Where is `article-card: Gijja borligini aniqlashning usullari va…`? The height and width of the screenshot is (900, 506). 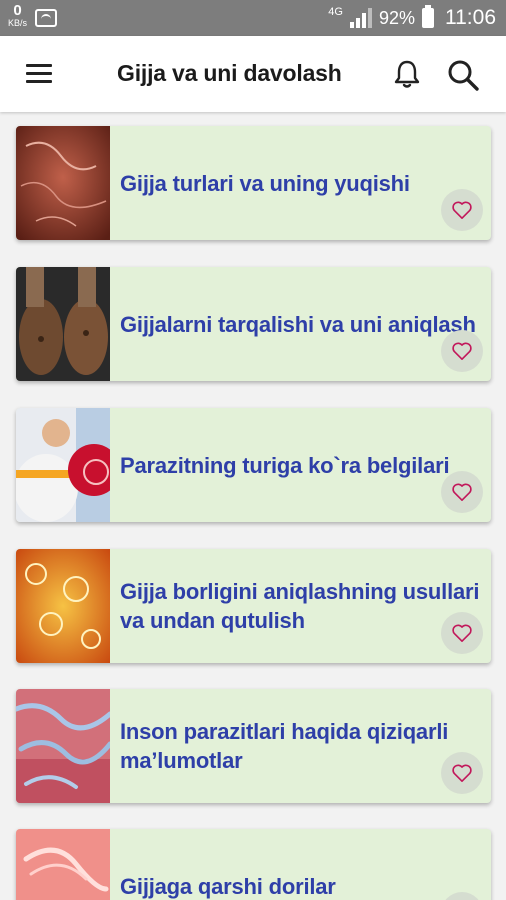
article-card: Gijja borligini aniqlashning usullari va… is located at coordinates (253, 606).